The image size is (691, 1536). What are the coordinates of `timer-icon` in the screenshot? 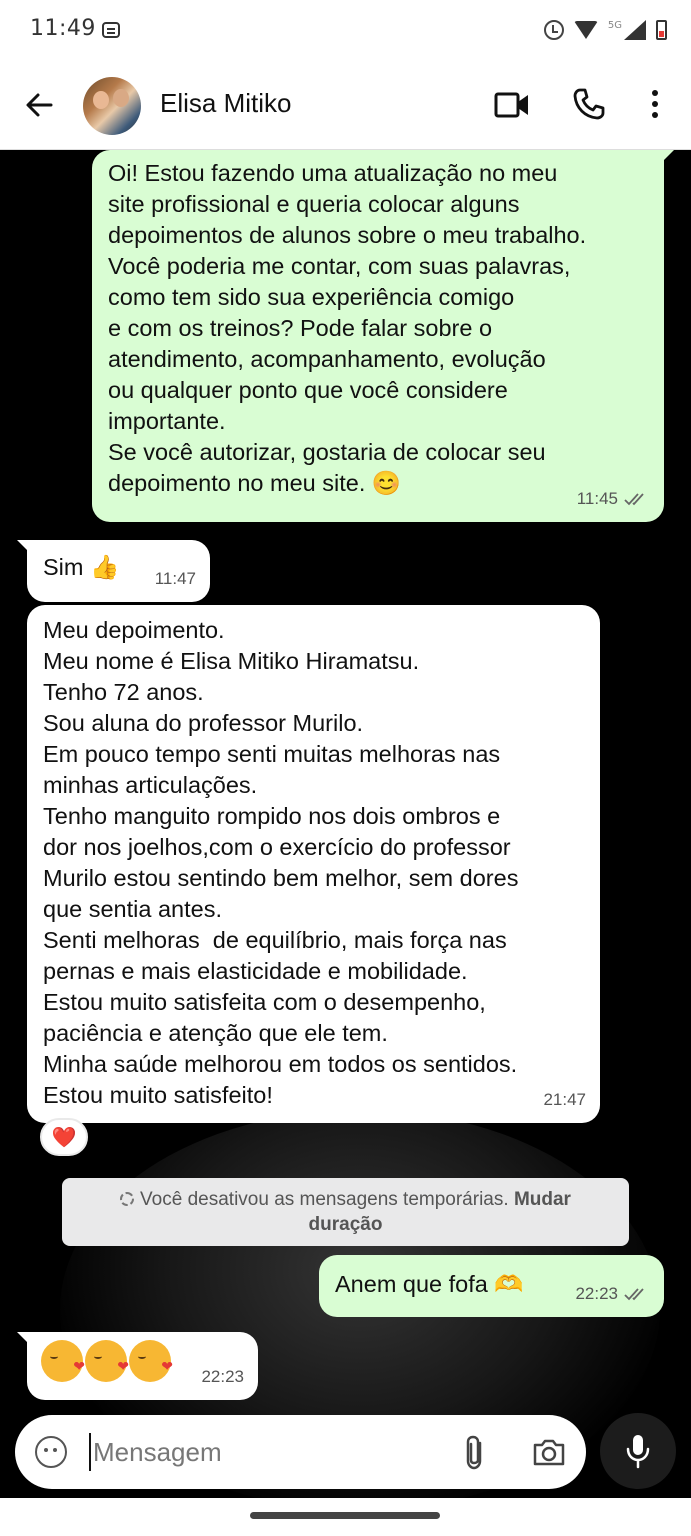 It's located at (127, 1199).